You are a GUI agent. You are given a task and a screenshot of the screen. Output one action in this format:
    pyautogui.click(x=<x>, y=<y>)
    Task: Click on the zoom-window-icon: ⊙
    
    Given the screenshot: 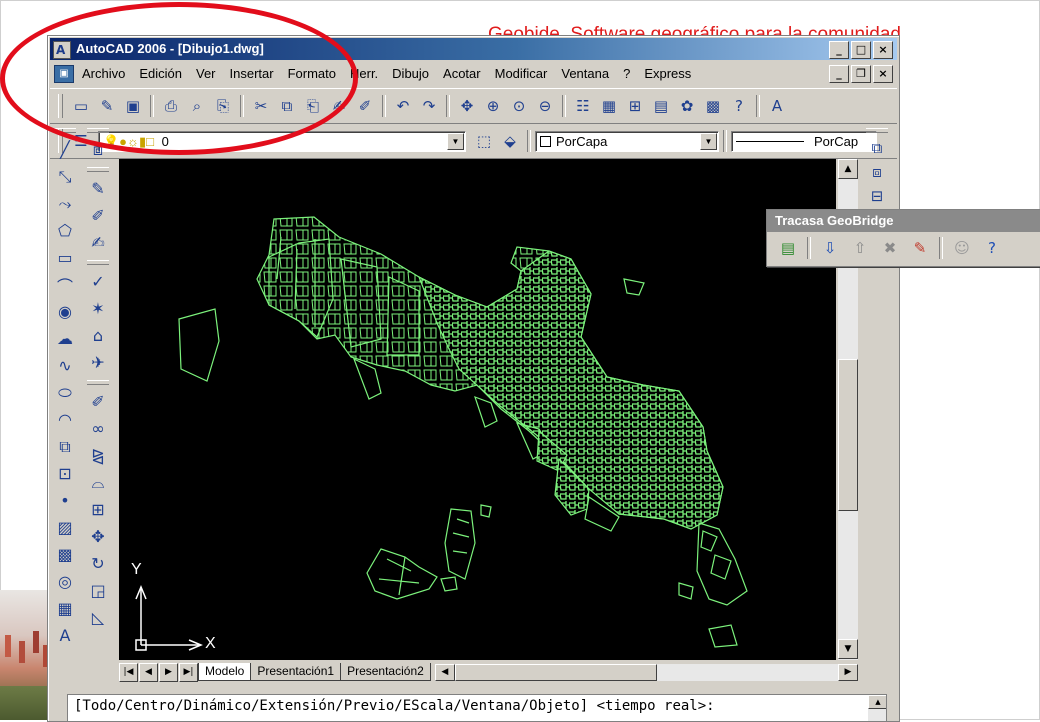 What is the action you would take?
    pyautogui.click(x=519, y=106)
    